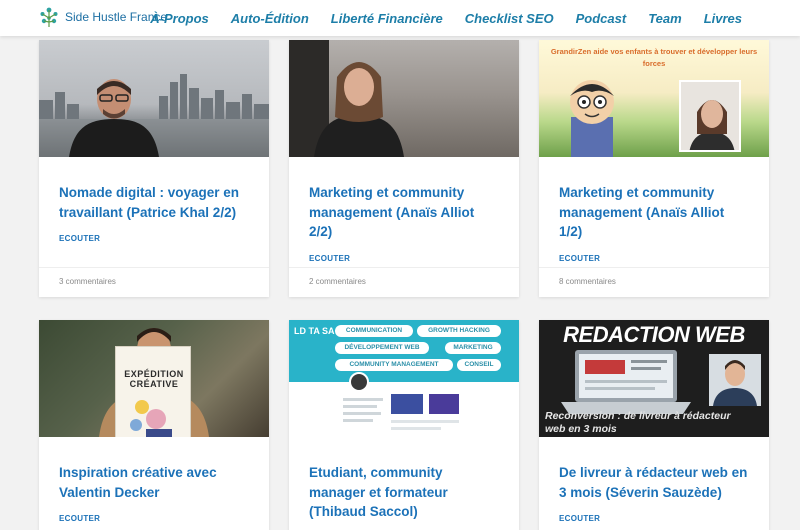  What do you see at coordinates (87, 281) in the screenshot?
I see `post-comments: 3 commentaires` at bounding box center [87, 281].